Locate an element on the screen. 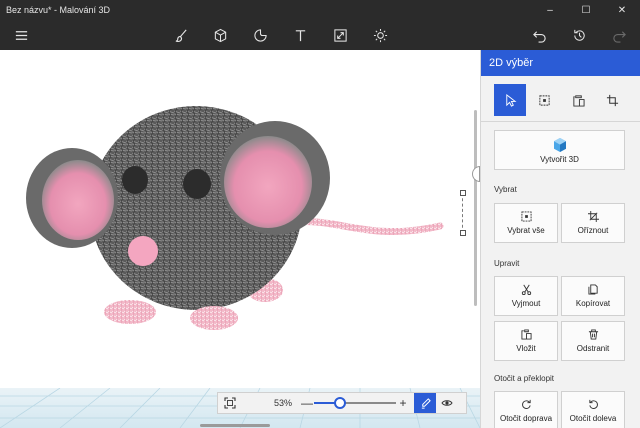  redo-icon is located at coordinates (619, 35).